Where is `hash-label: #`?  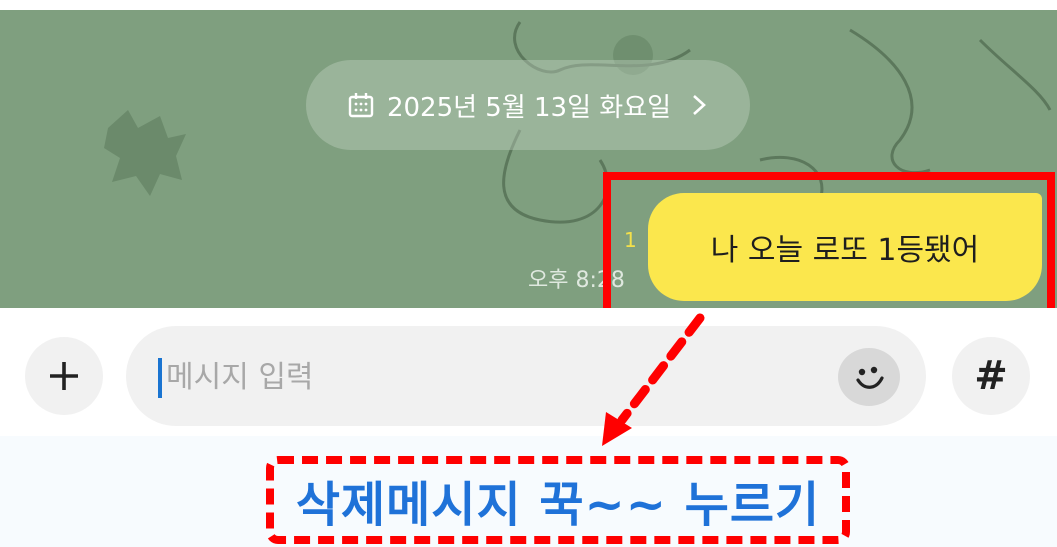 hash-label: # is located at coordinates (991, 376).